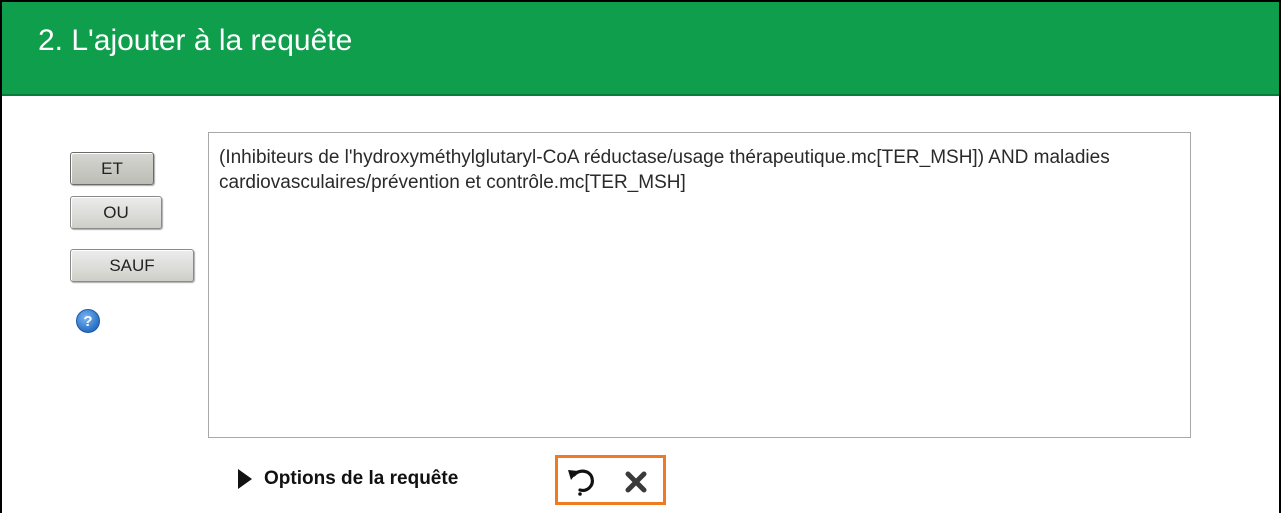  I want to click on section-title: 2. L'ajouter à la requête, so click(195, 40).